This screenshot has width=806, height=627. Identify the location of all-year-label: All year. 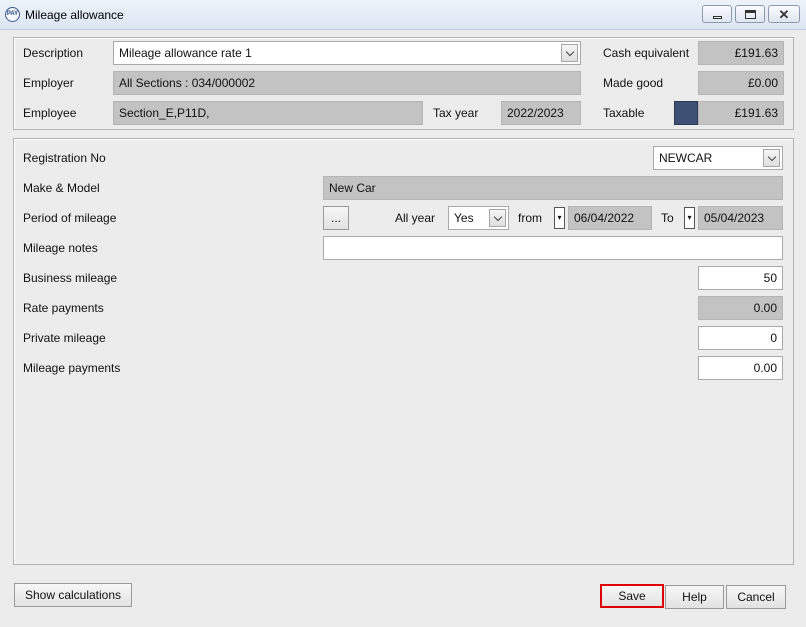
(415, 218).